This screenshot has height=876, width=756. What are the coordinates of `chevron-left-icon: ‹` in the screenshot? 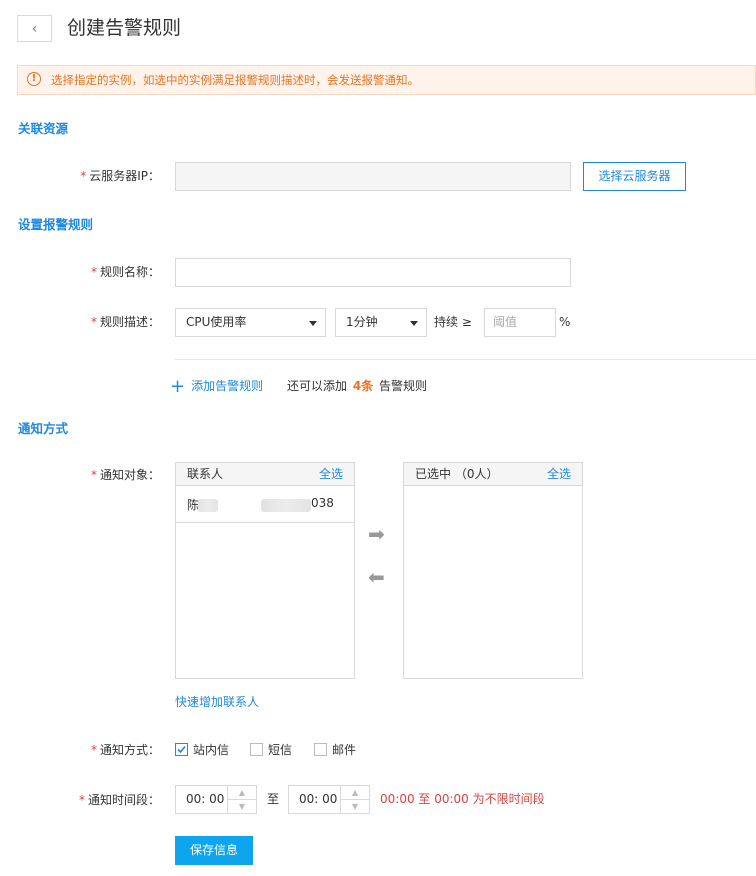 It's located at (34, 28).